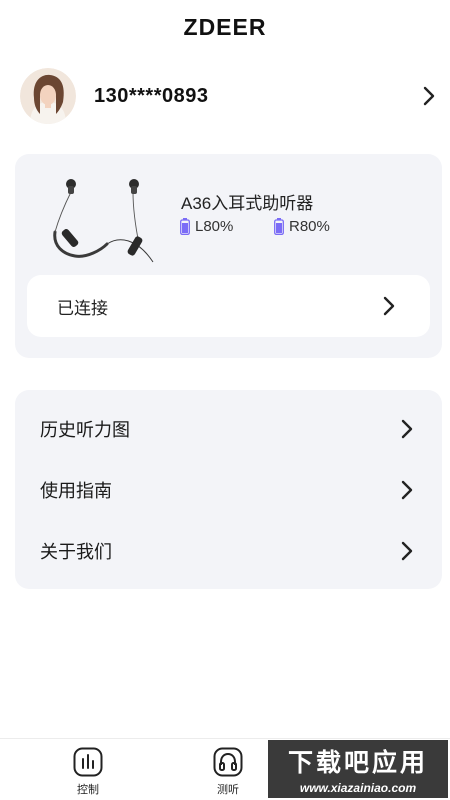 Image resolution: width=450 pixels, height=800 pixels. Describe the element at coordinates (228, 306) in the screenshot. I see `connection-status-row: 已连接` at that location.